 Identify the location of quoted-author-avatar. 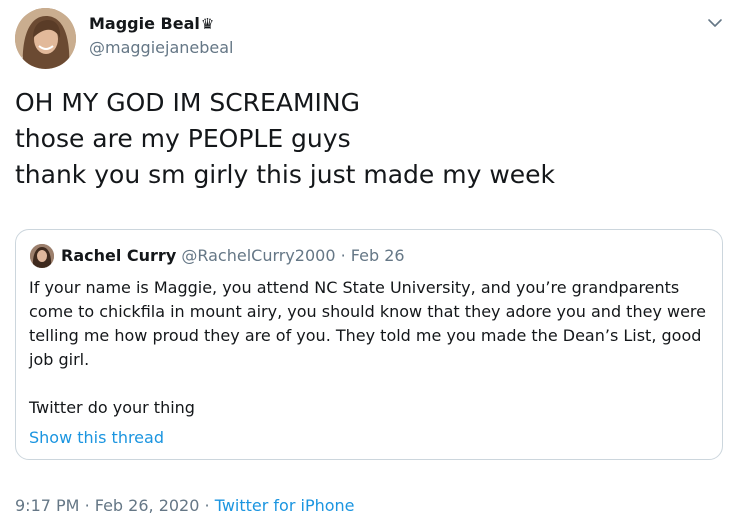
(42, 256).